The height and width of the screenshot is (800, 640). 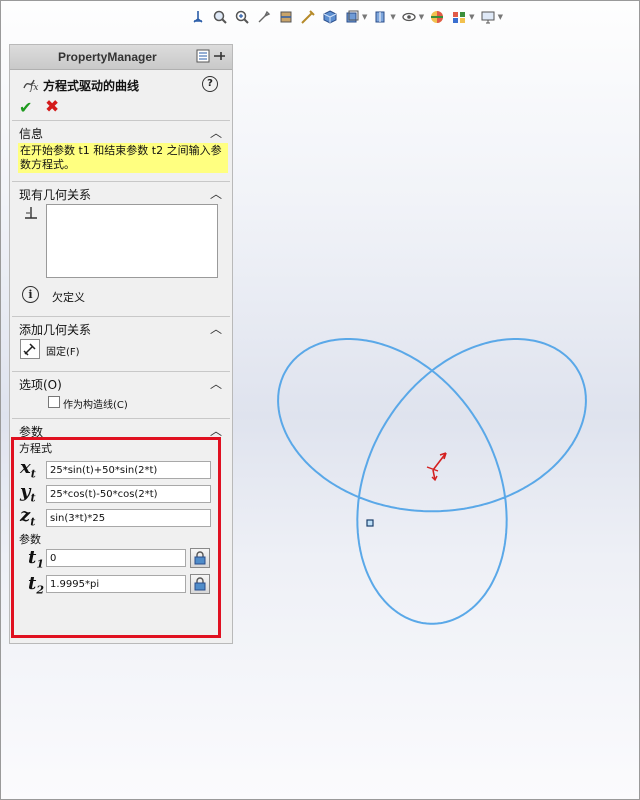 I want to click on info-message: 在开始参数 t1 和结束参数 t2 之间输入参数方程式。, so click(x=123, y=158).